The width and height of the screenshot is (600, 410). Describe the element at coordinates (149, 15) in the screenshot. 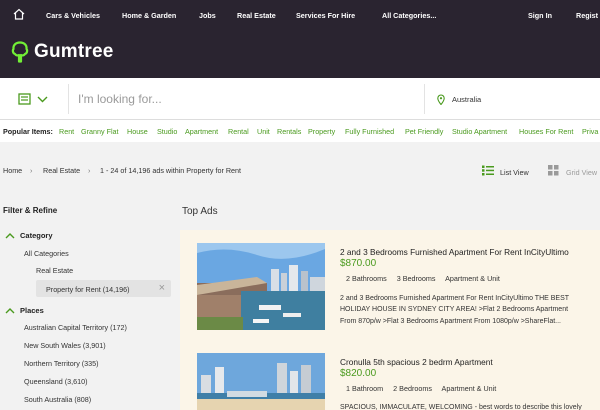

I see `nav-home-garden: Home & Garden` at that location.